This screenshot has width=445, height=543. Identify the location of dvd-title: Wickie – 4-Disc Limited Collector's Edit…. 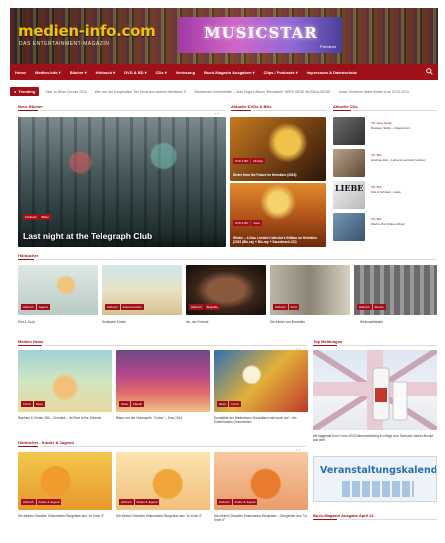
(278, 240).